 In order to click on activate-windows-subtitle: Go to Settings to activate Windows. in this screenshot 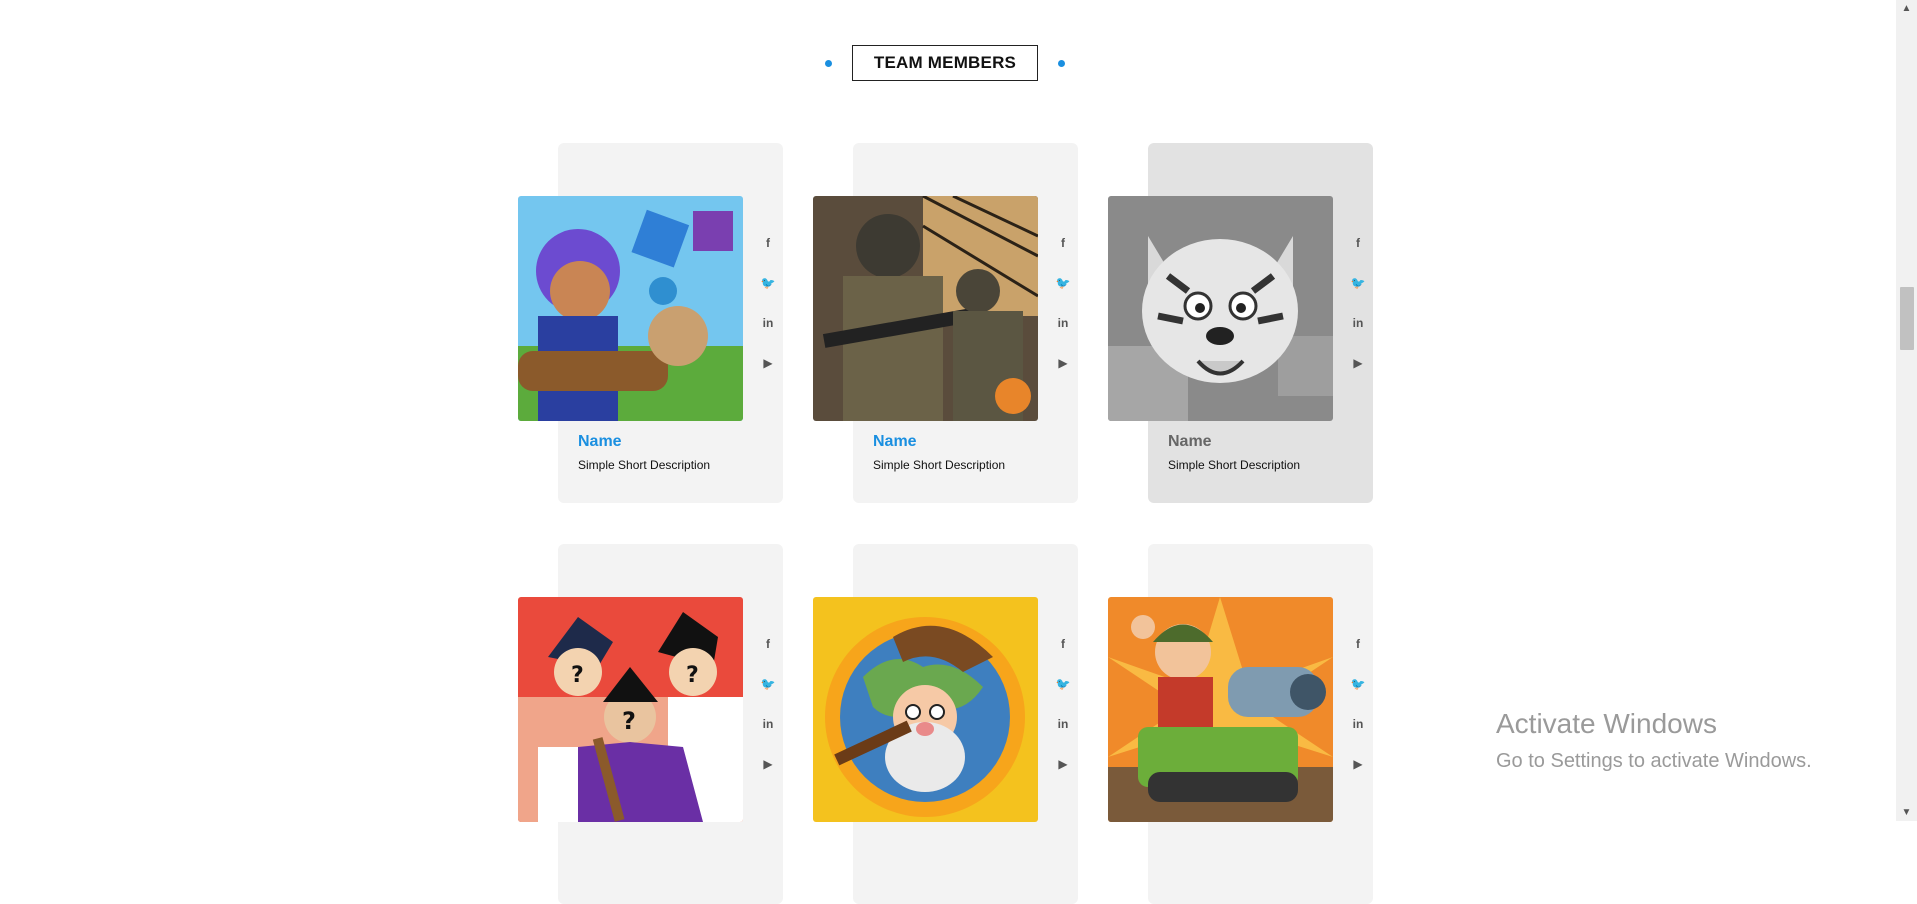, I will do `click(1654, 761)`.